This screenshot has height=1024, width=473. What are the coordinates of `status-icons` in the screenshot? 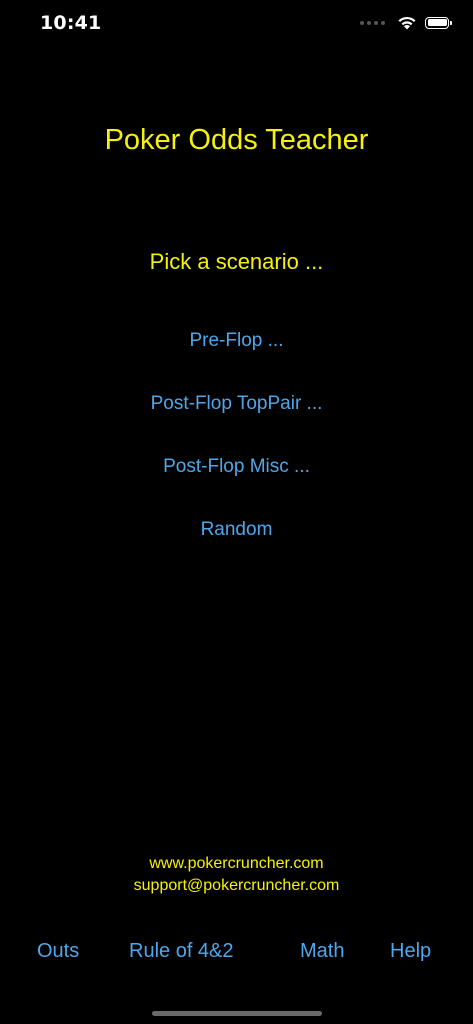 It's located at (406, 22).